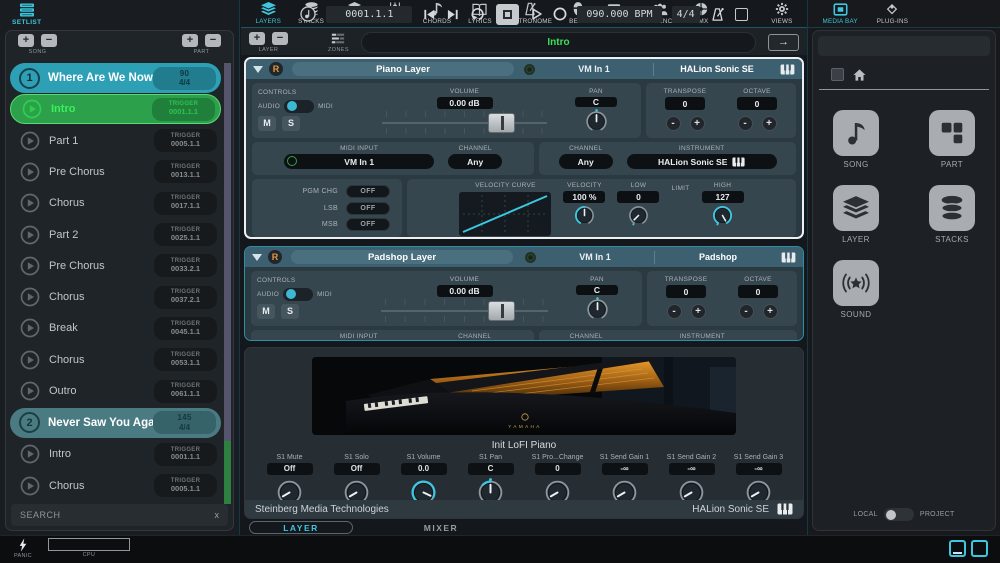 Image resolution: width=1000 pixels, height=563 pixels. I want to click on midi-input-select: VM In 1, so click(359, 161).